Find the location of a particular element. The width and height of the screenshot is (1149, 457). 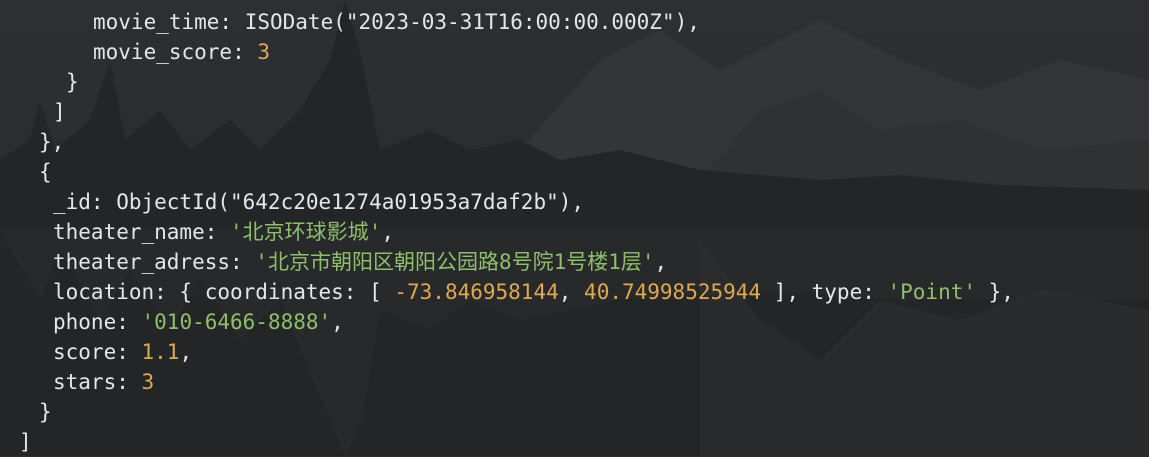

terminal-line: movie_score: 3 is located at coordinates (574, 52).